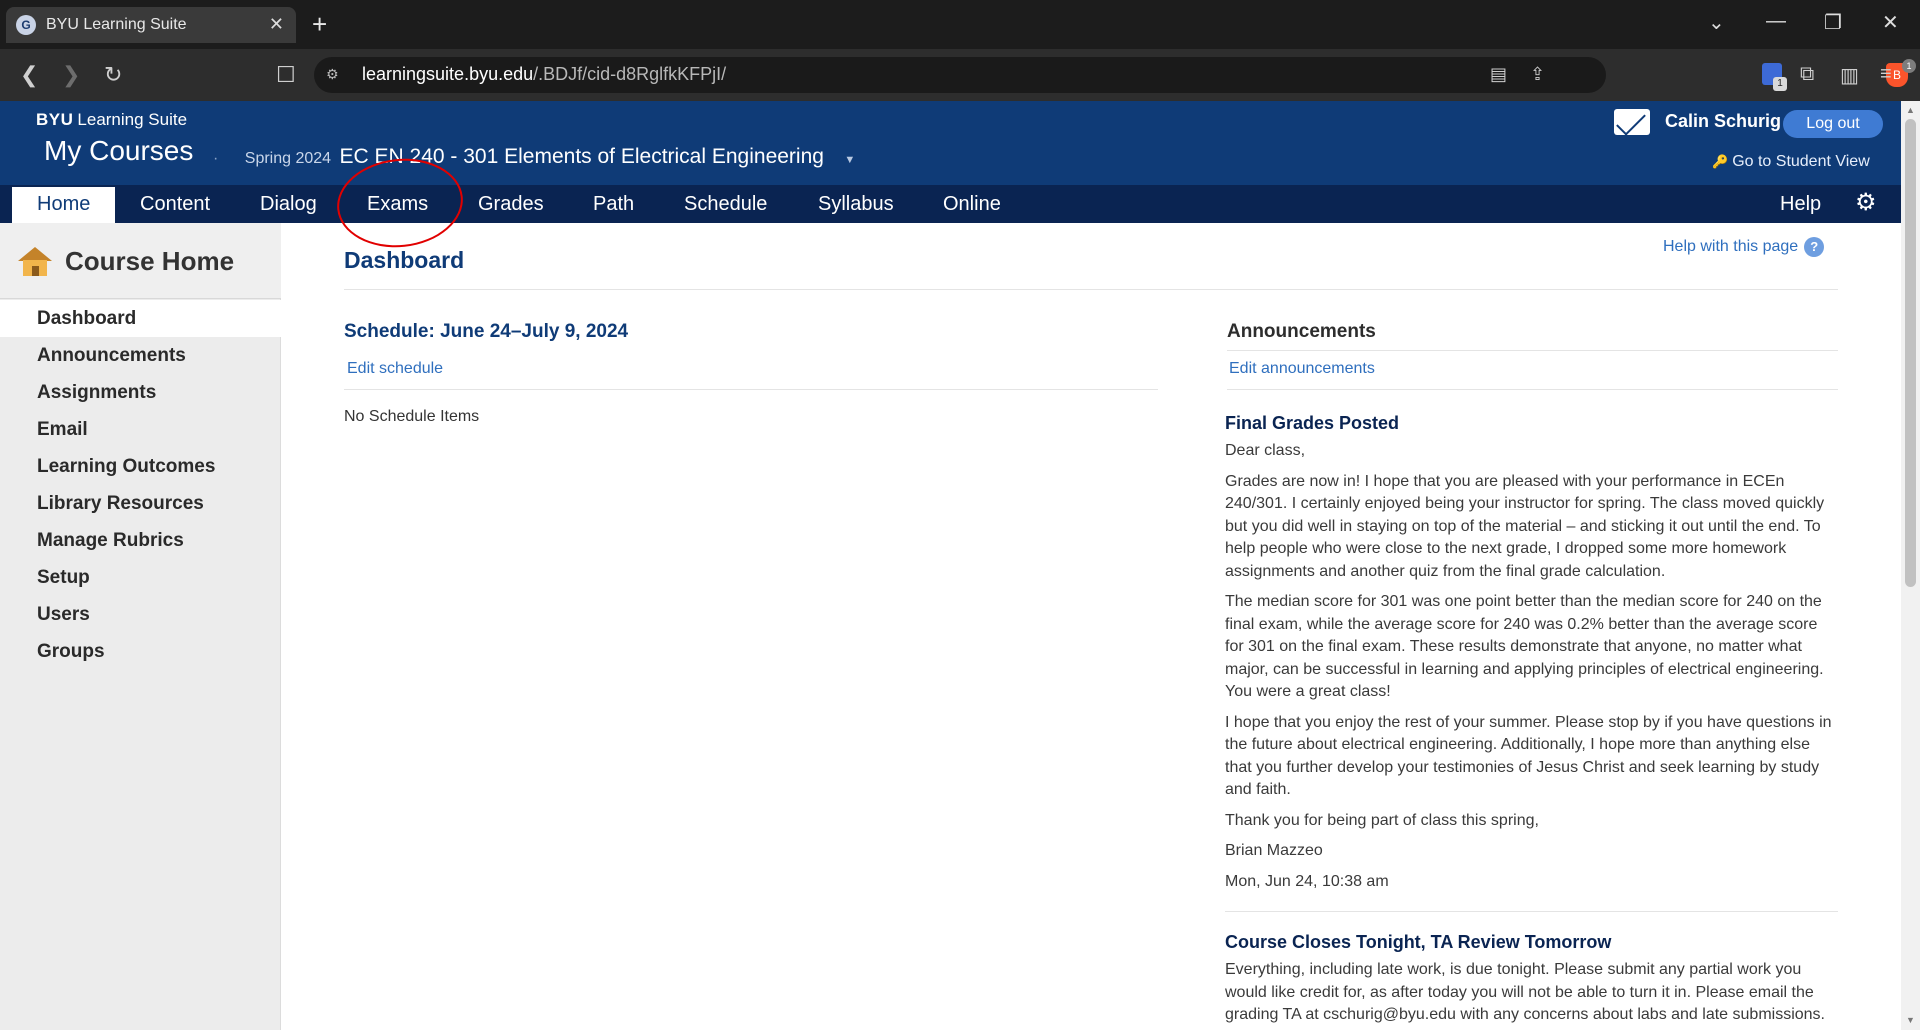 The image size is (1920, 1030). I want to click on course-term: Spring 2024, so click(288, 158).